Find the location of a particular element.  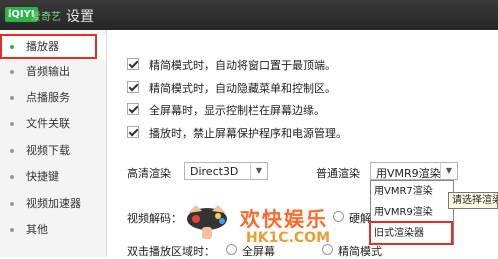

window-title: 设置 is located at coordinates (80, 17).